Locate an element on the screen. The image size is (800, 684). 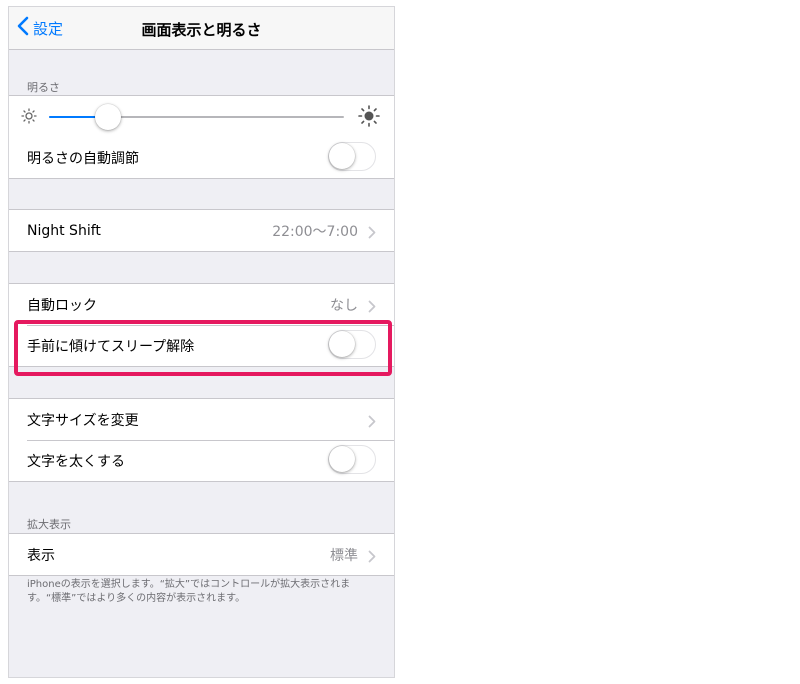
zoom-group: 表示 標準 is located at coordinates (201, 554).